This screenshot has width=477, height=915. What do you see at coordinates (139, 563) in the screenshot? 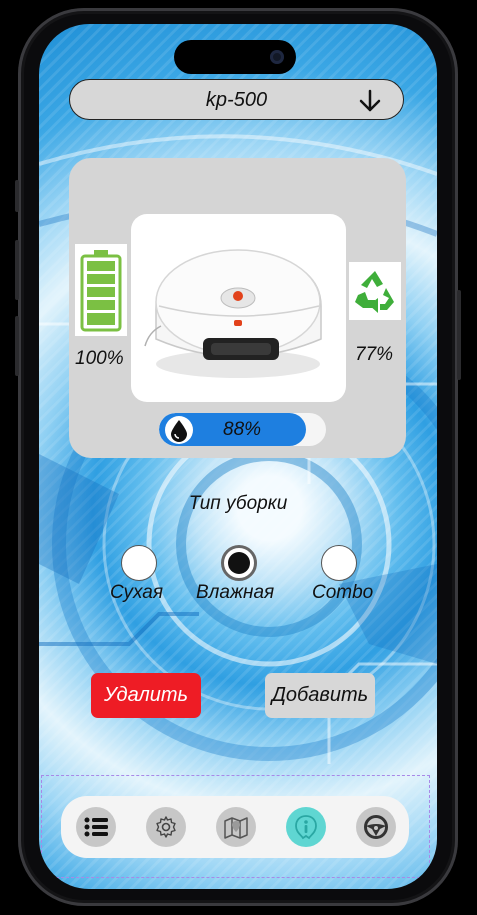
I see `mode-dry-radio` at bounding box center [139, 563].